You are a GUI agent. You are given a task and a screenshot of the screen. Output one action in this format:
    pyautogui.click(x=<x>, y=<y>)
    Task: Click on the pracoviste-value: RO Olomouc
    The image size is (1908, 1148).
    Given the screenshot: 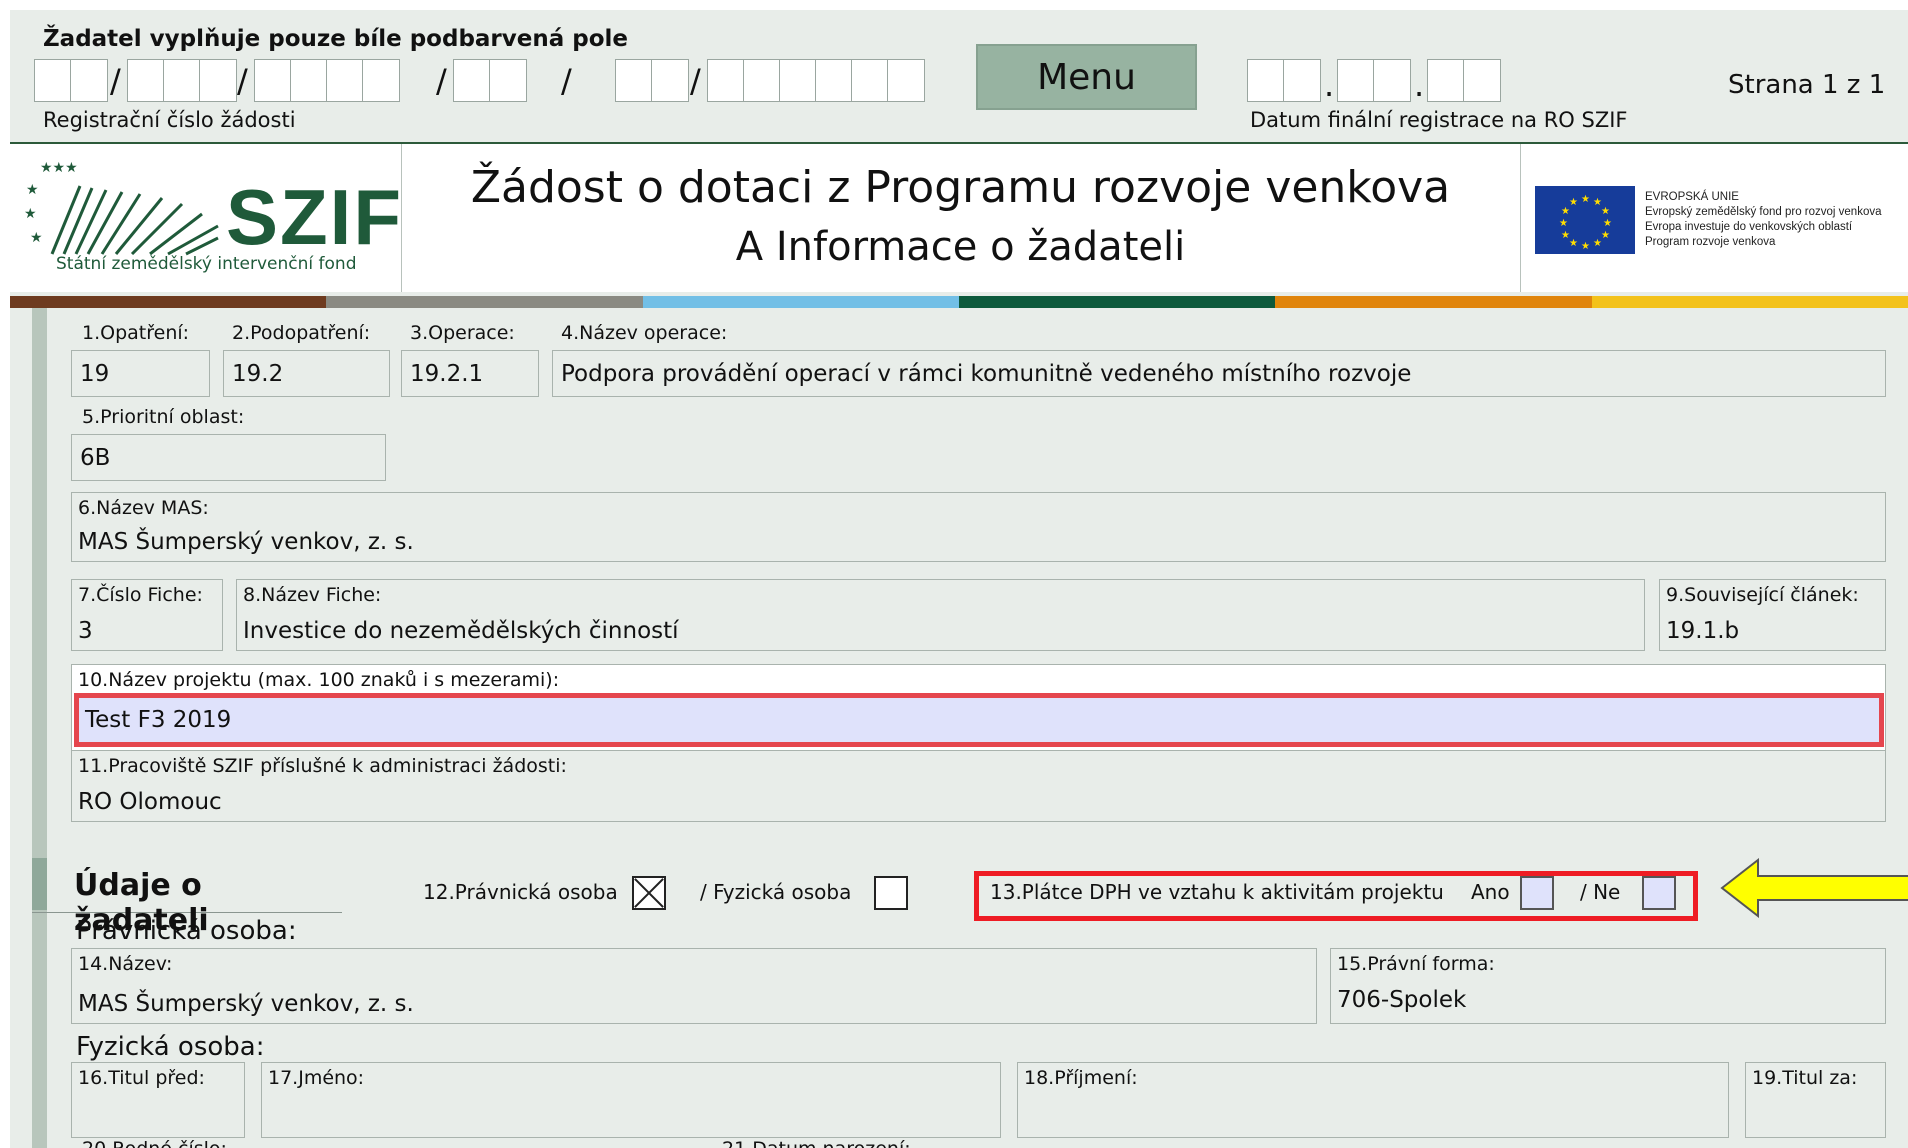 What is the action you would take?
    pyautogui.click(x=150, y=802)
    